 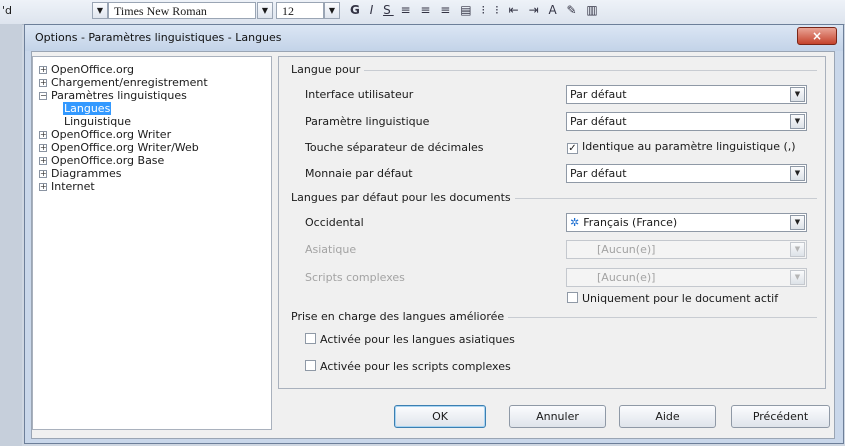 I want to click on tree-item-writer: + OpenOffice.org Writer, so click(x=105, y=134).